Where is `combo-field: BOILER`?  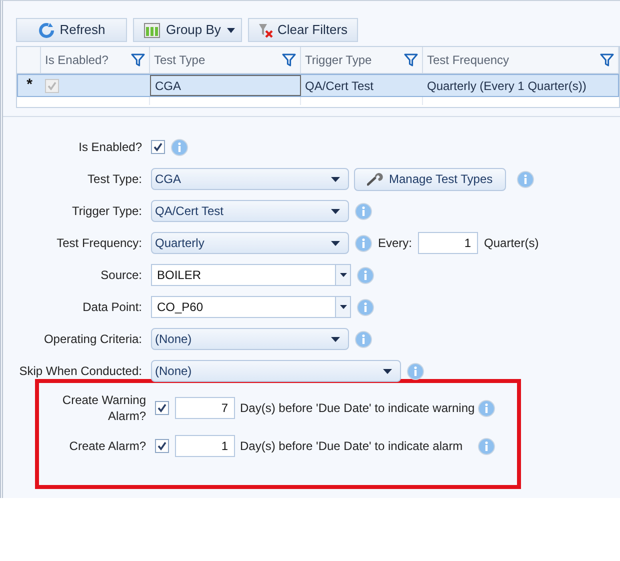 combo-field: BOILER is located at coordinates (251, 275).